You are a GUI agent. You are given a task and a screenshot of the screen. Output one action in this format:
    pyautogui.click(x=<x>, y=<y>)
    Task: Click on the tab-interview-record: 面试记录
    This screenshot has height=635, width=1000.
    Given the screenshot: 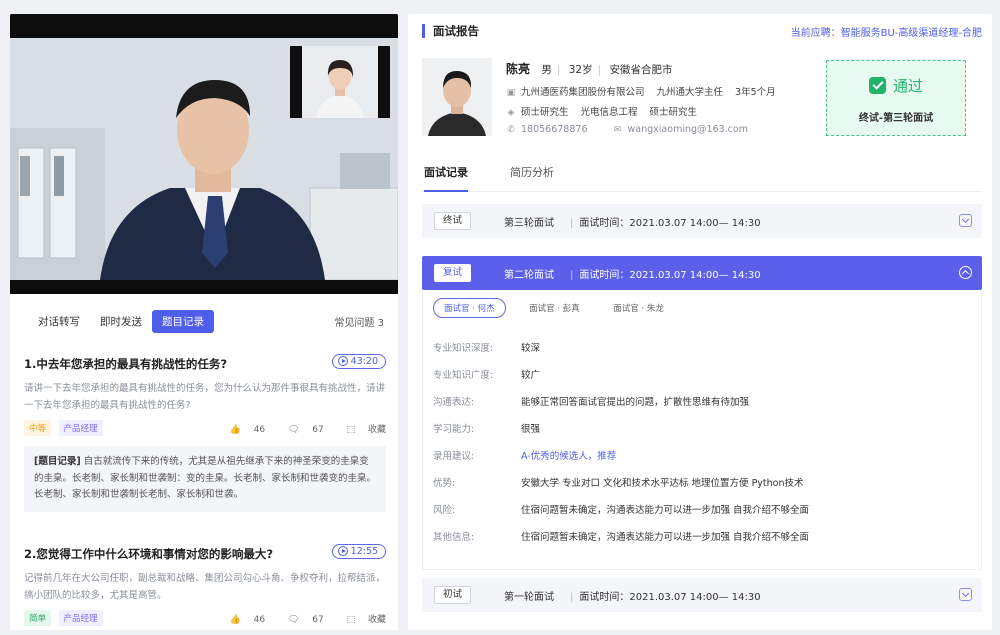 What is the action you would take?
    pyautogui.click(x=446, y=178)
    